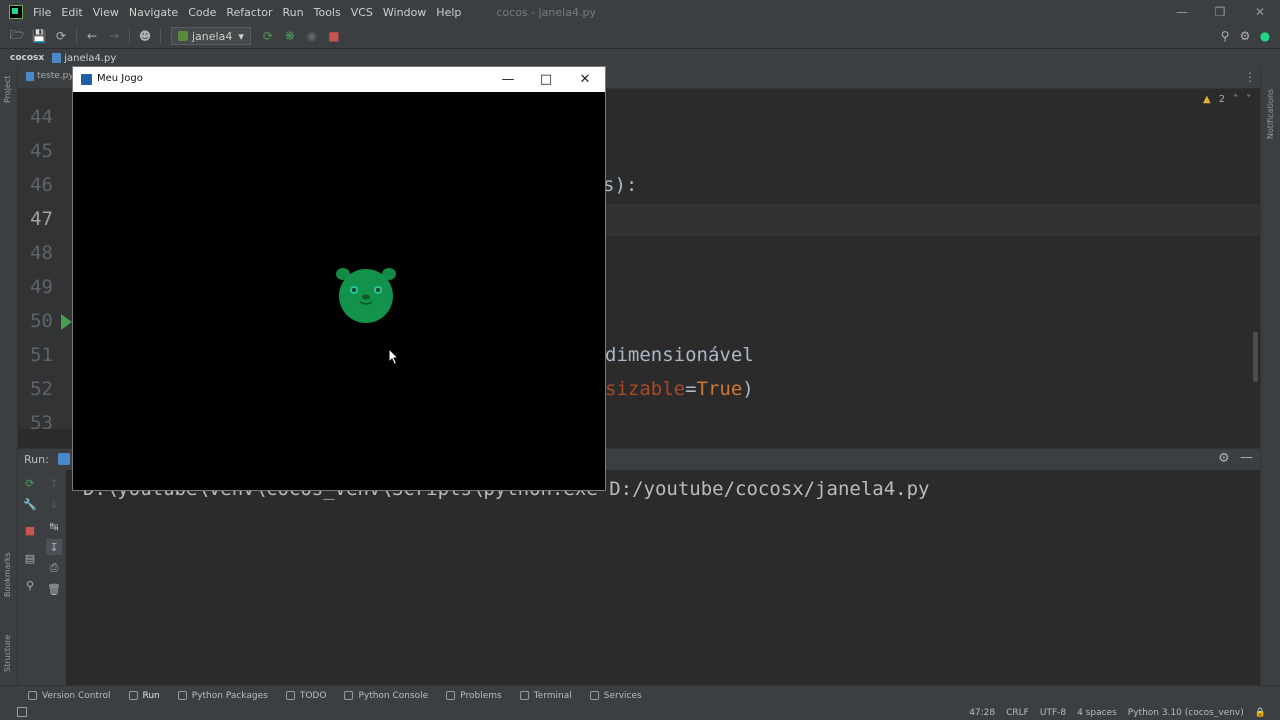 The height and width of the screenshot is (720, 1280). I want to click on maximize-icon: □, so click(546, 79).